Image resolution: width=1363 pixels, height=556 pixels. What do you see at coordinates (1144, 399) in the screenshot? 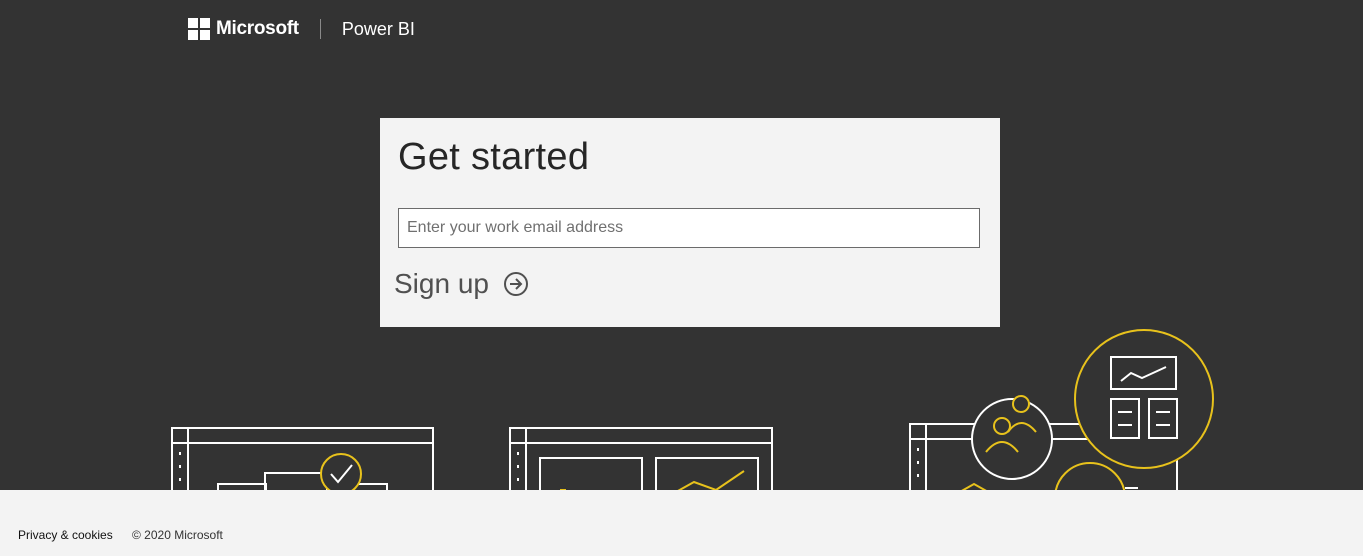
I see `dashboard-circle-icon` at bounding box center [1144, 399].